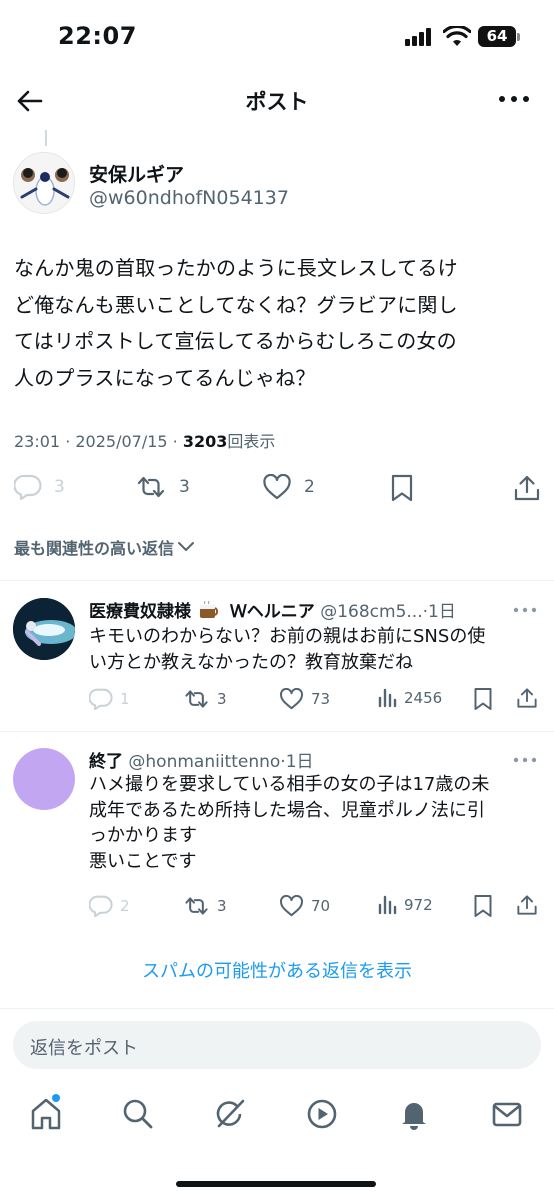 This screenshot has height=1199, width=554. Describe the element at coordinates (209, 609) in the screenshot. I see `coffee-emoji-icon` at that location.